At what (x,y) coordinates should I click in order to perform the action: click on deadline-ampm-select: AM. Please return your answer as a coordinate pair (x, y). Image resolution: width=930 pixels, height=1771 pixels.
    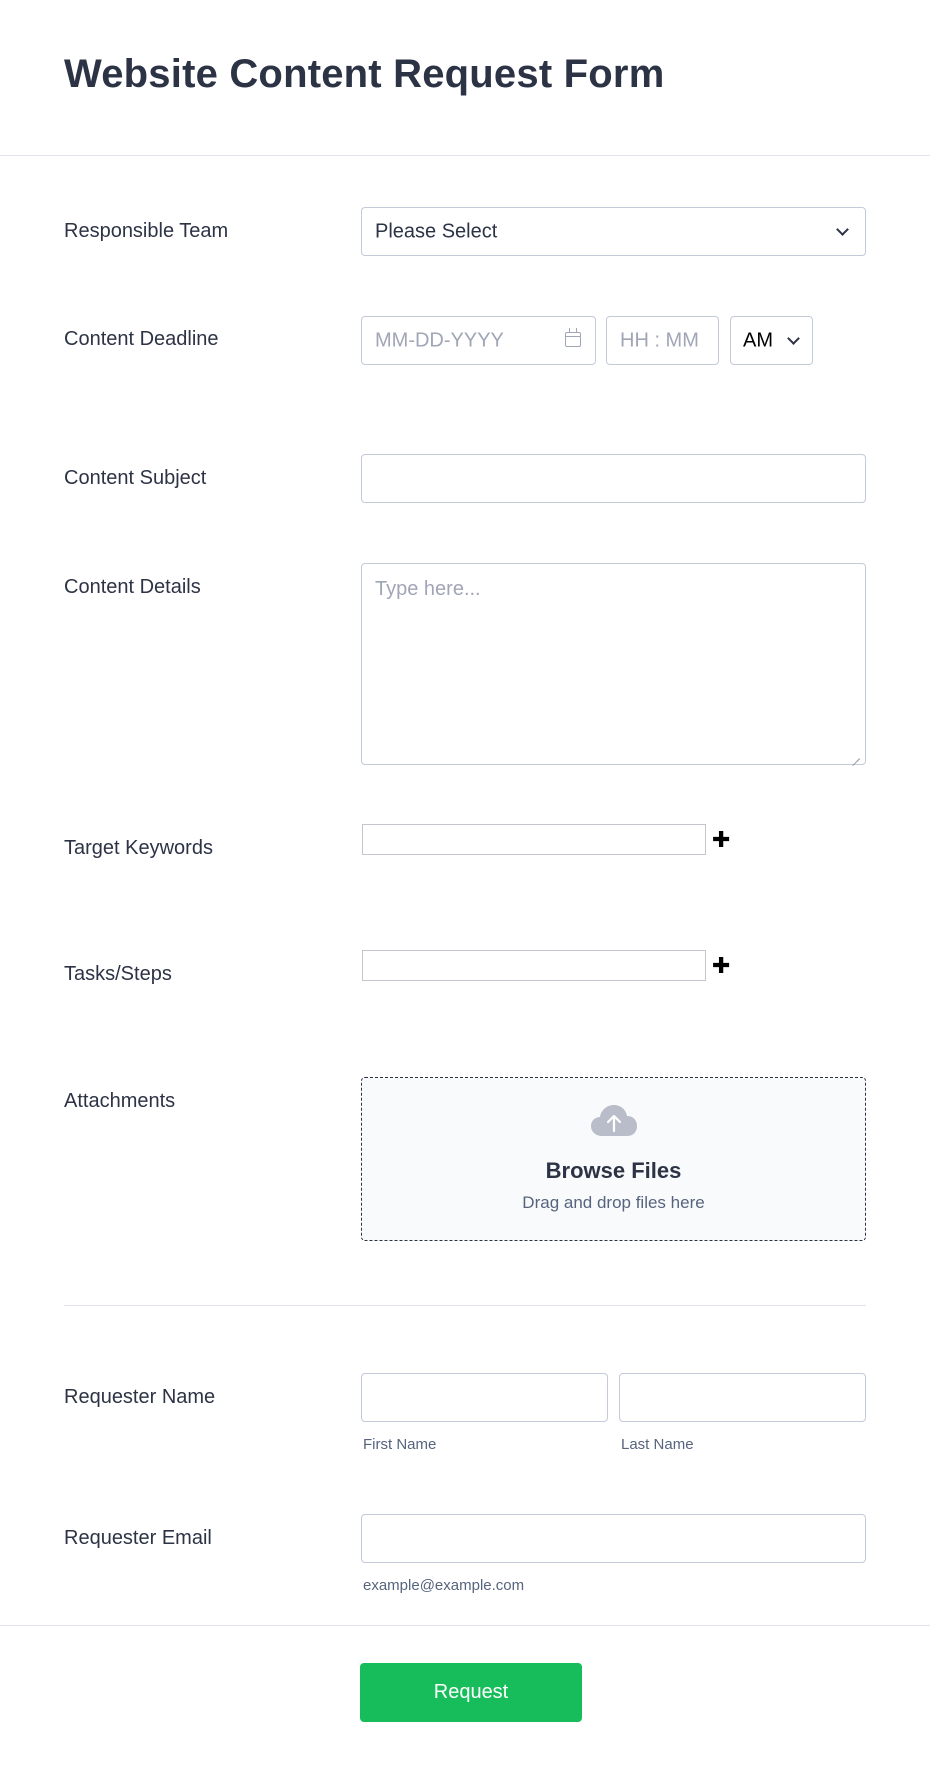
    Looking at the image, I should click on (771, 340).